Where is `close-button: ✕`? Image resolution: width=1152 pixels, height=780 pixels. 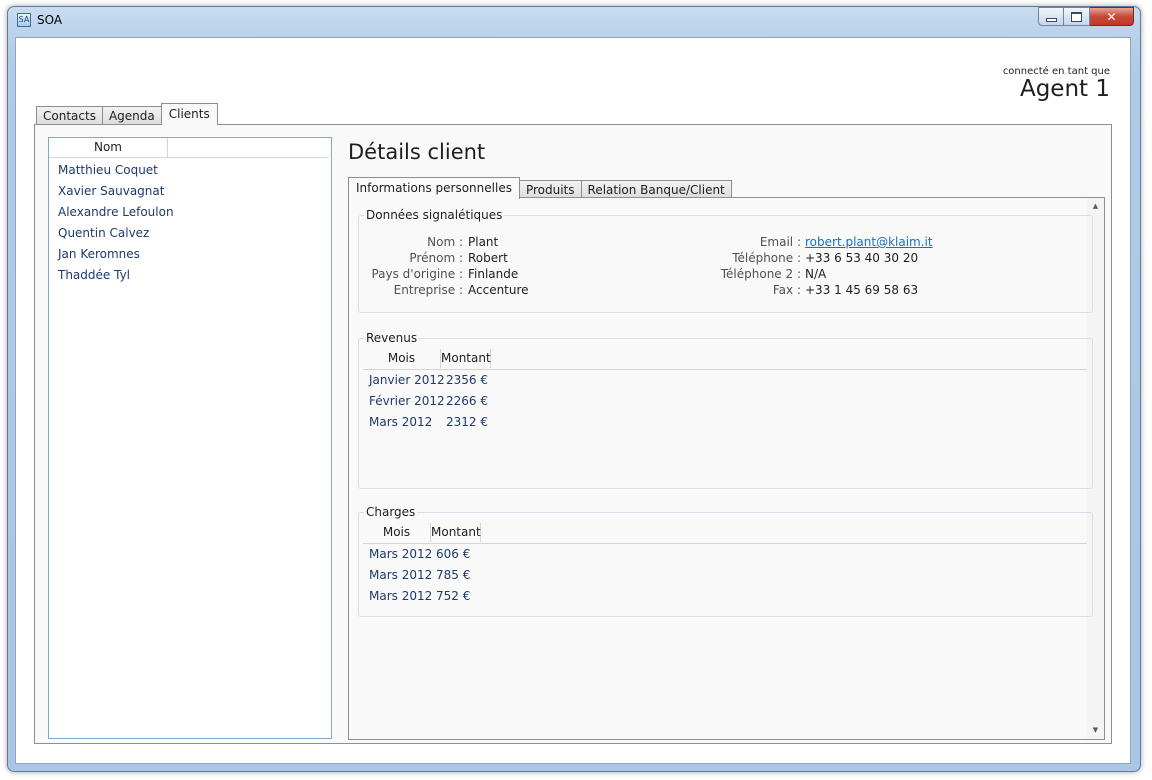
close-button: ✕ is located at coordinates (1112, 16).